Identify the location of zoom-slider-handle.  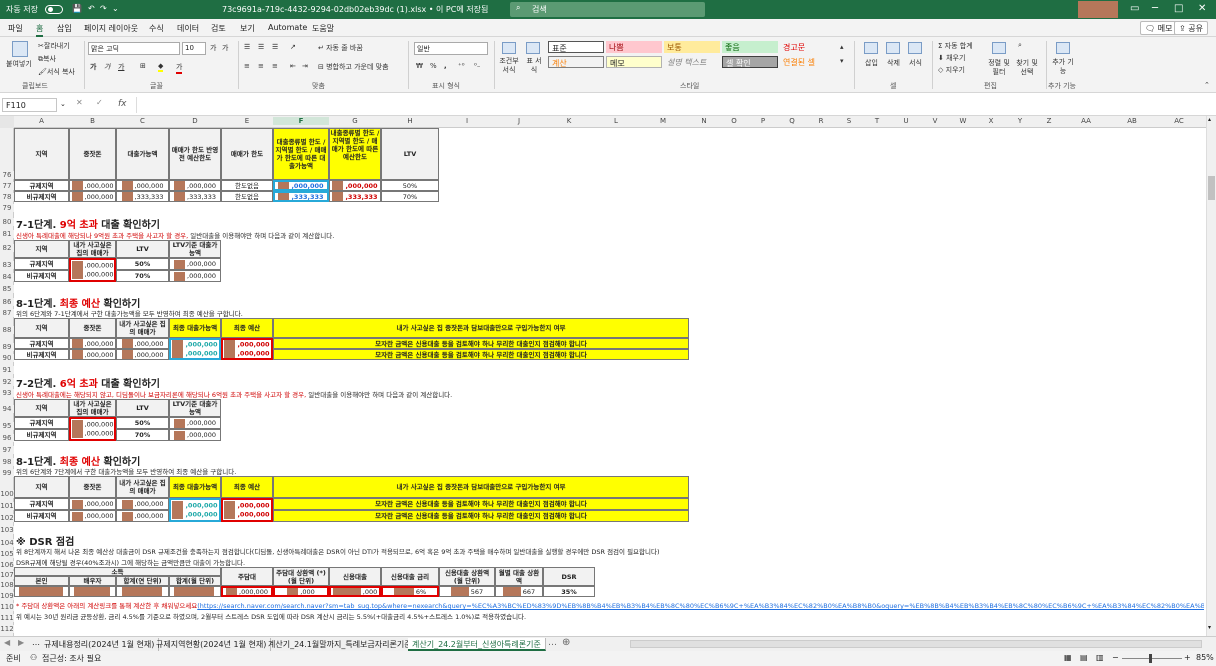
(1150, 658).